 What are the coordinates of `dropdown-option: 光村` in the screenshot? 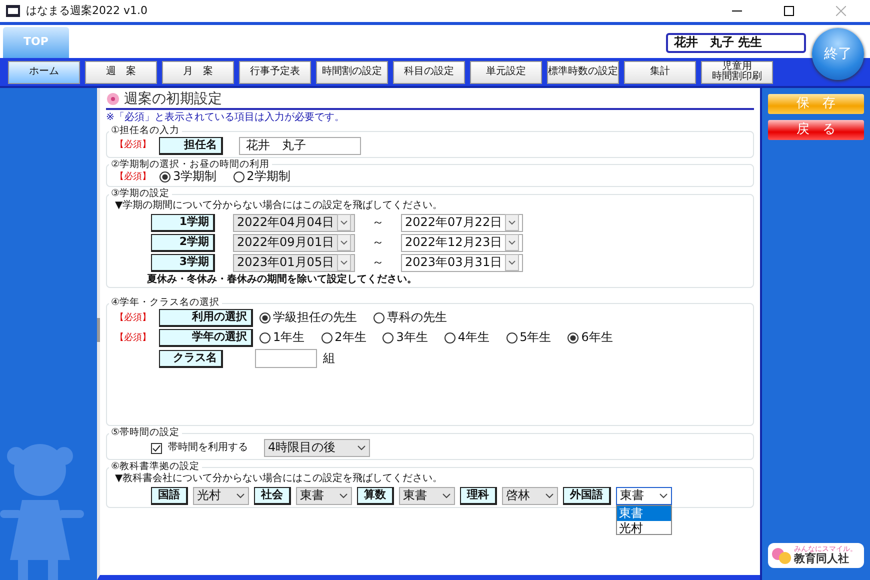 It's located at (644, 527).